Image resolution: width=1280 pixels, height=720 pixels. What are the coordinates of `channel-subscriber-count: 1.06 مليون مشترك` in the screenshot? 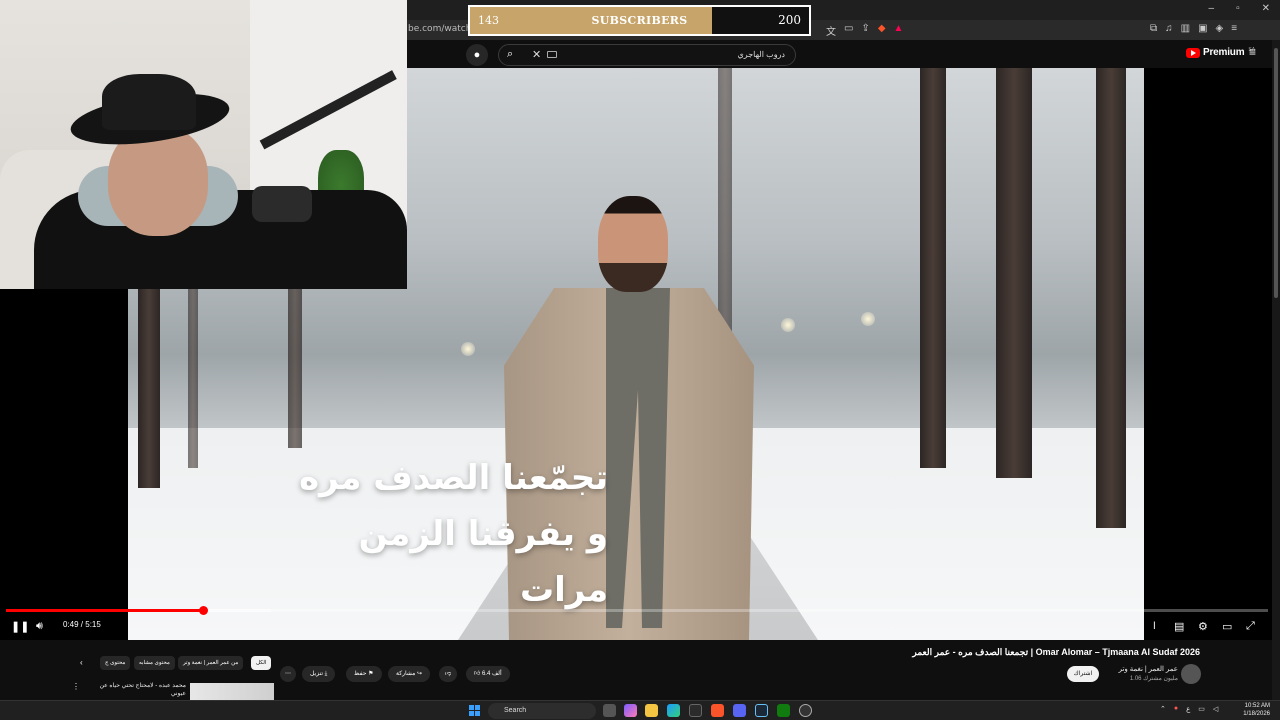 It's located at (1153, 679).